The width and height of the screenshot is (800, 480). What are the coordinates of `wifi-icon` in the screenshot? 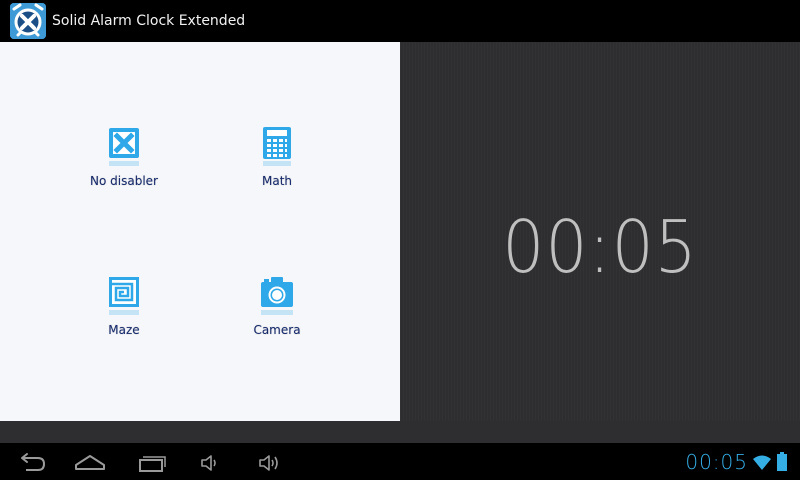 It's located at (762, 462).